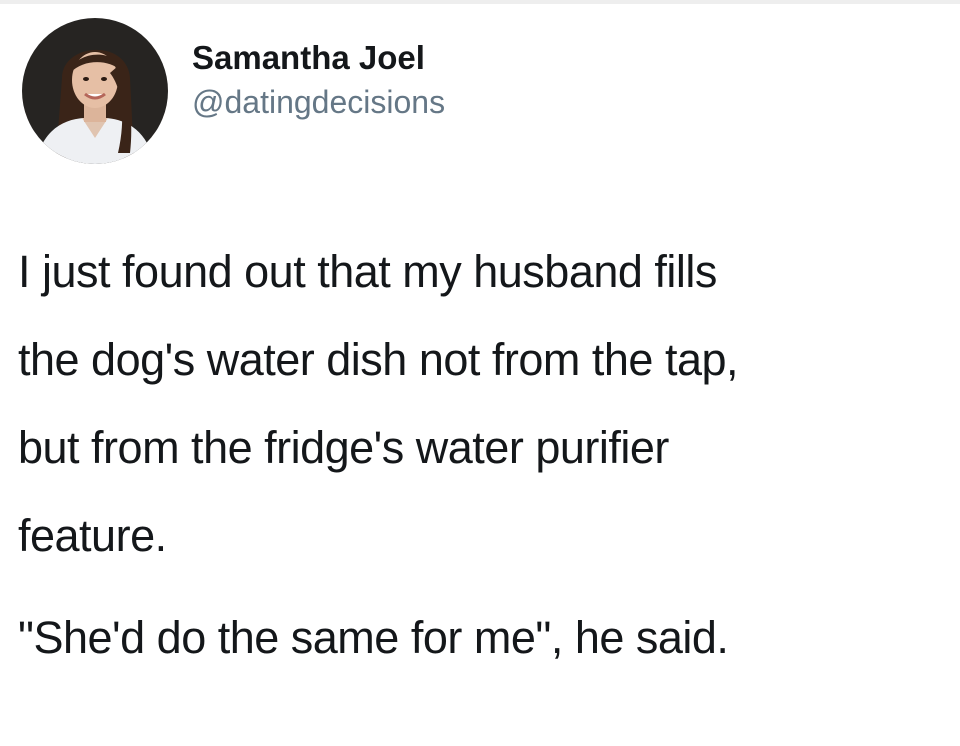  I want to click on avatar-photo-icon, so click(95, 91).